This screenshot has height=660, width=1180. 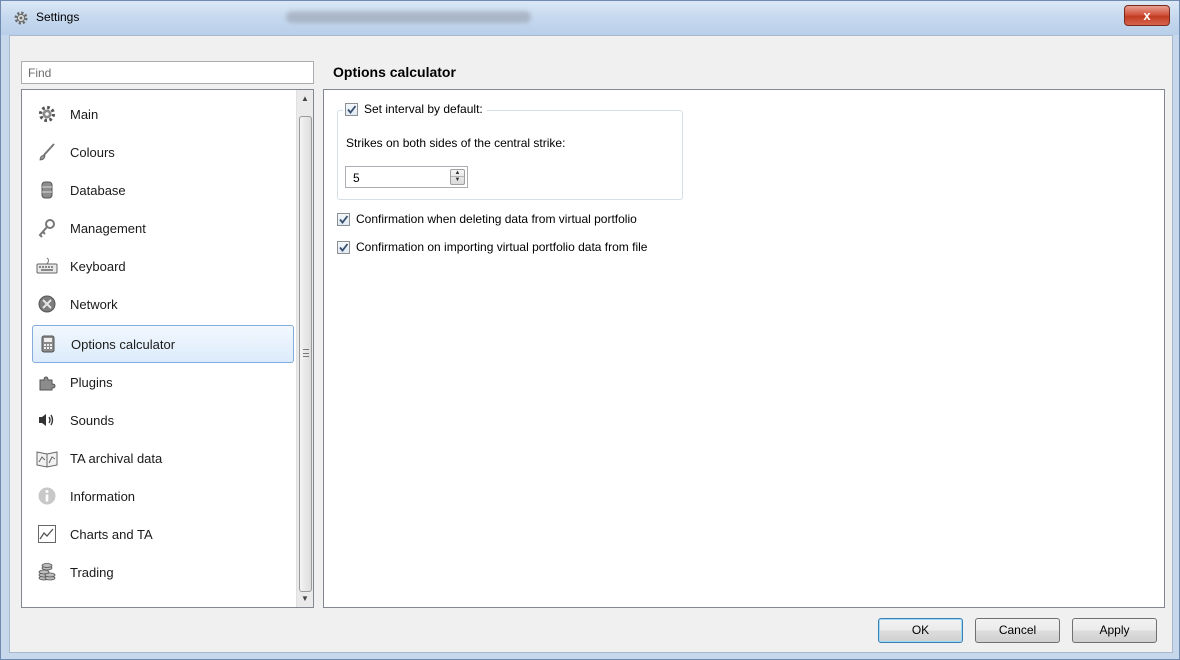 I want to click on title-bar: Settings x, so click(x=590, y=18).